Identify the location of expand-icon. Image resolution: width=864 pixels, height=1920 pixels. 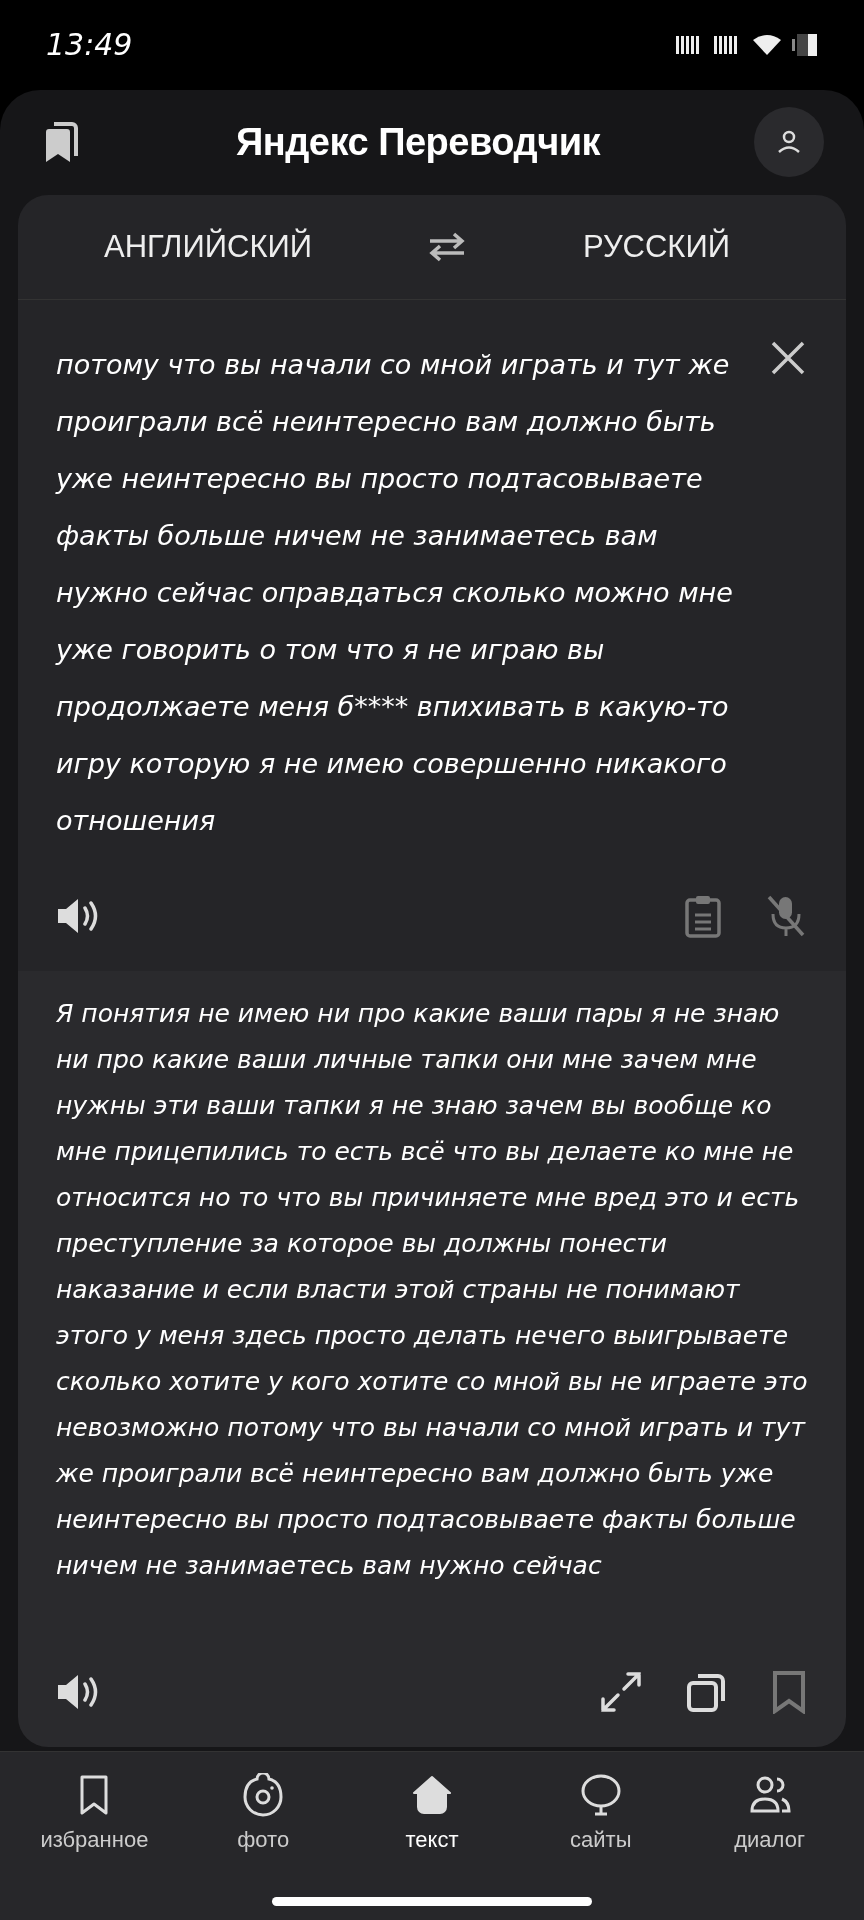
(621, 1691).